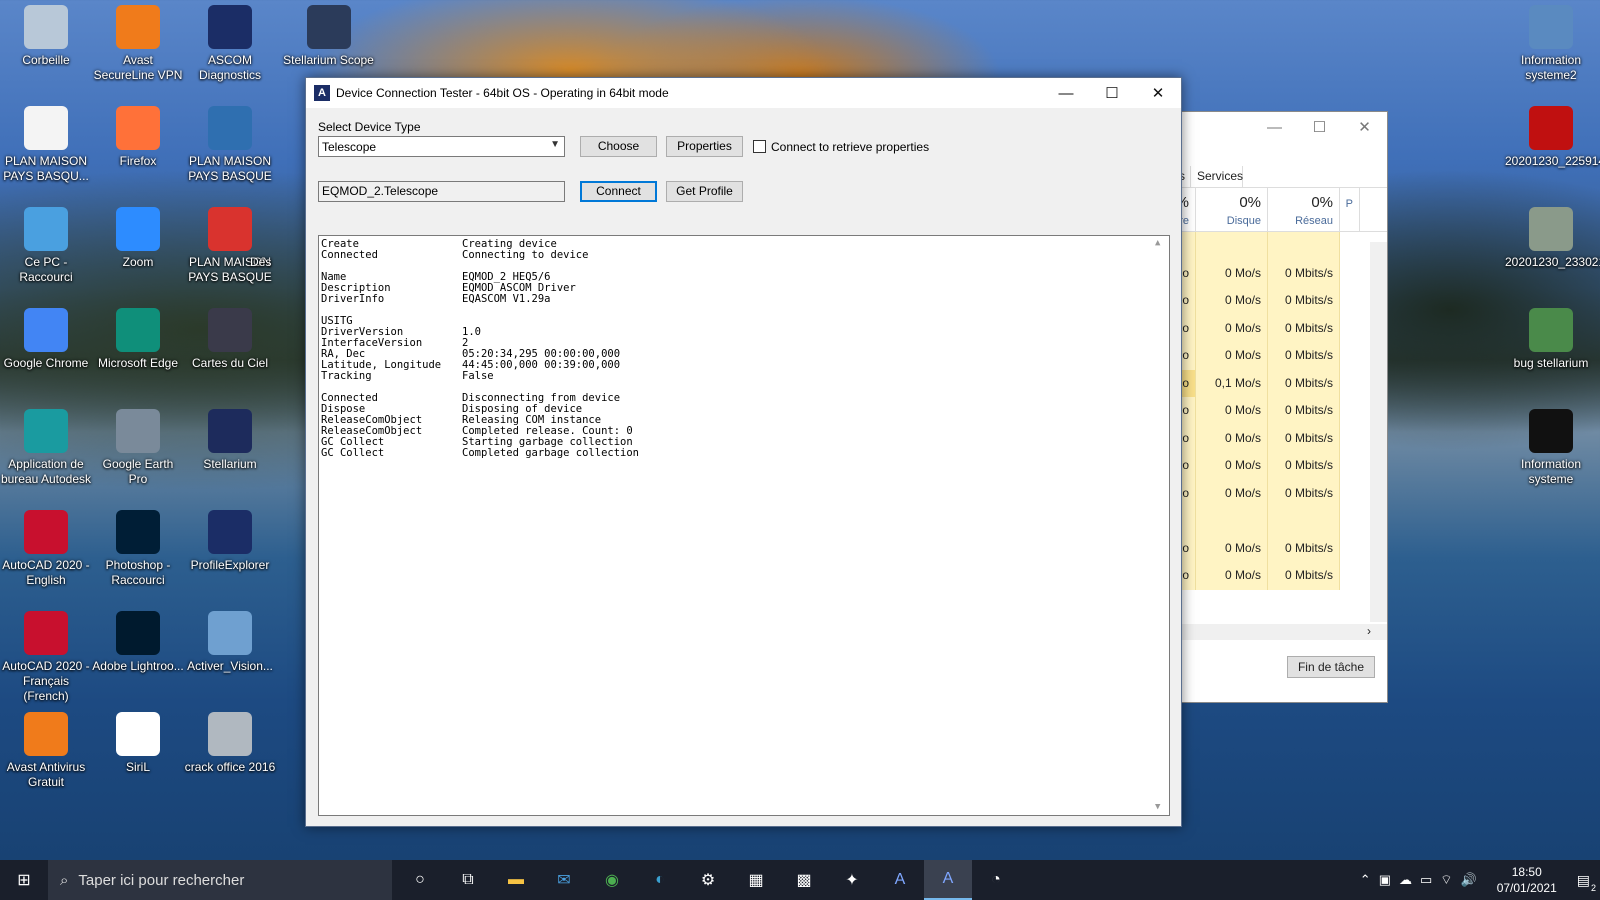 Image resolution: width=1600 pixels, height=900 pixels. I want to click on desktop-icon: 20201230_233021, so click(1552, 238).